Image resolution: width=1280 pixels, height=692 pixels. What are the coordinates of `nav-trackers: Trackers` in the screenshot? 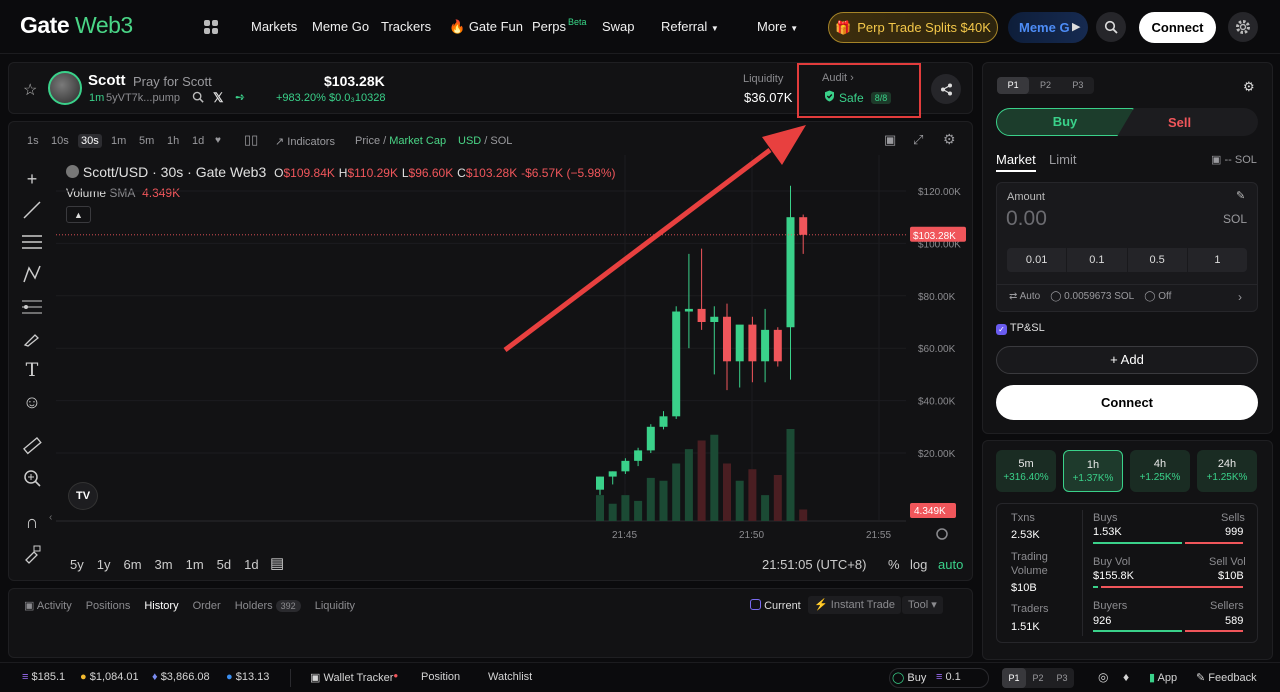 It's located at (406, 26).